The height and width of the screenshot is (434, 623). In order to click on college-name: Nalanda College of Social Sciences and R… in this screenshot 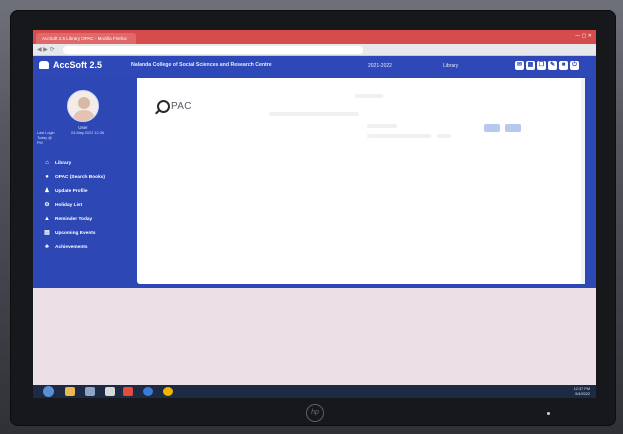, I will do `click(201, 65)`.